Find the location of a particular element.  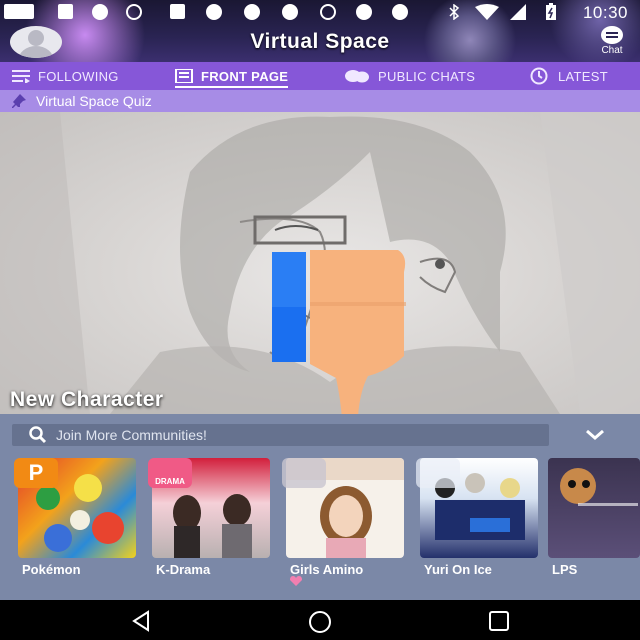

newspaper-icon is located at coordinates (184, 76).